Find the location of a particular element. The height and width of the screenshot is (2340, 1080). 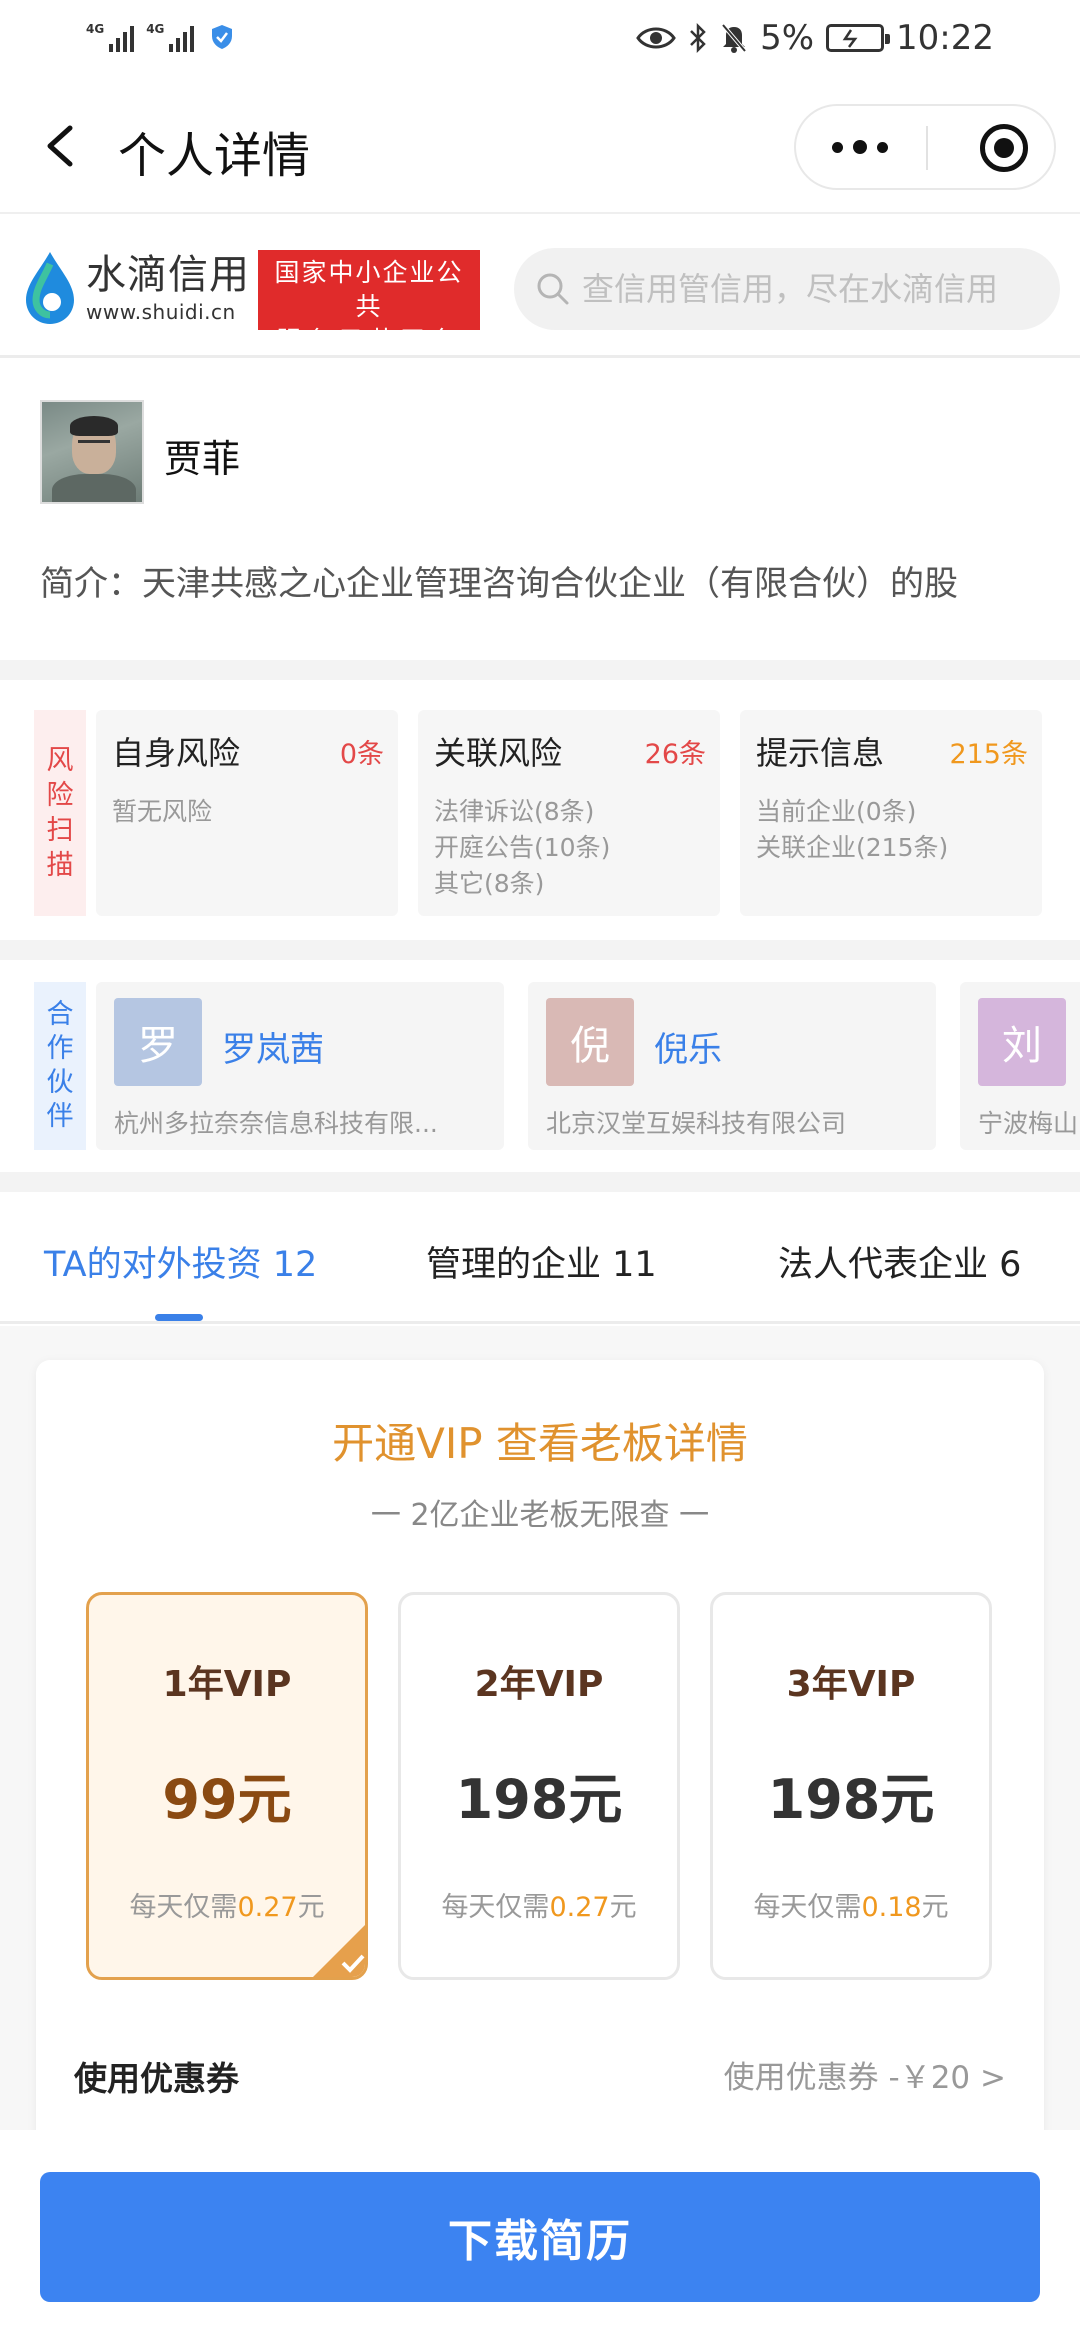

plan-name: 1年VIP is located at coordinates (227, 1684).